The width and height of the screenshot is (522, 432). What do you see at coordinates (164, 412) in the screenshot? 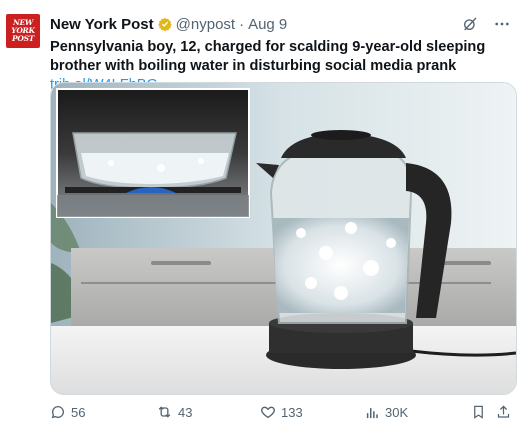
I see `repost-icon` at bounding box center [164, 412].